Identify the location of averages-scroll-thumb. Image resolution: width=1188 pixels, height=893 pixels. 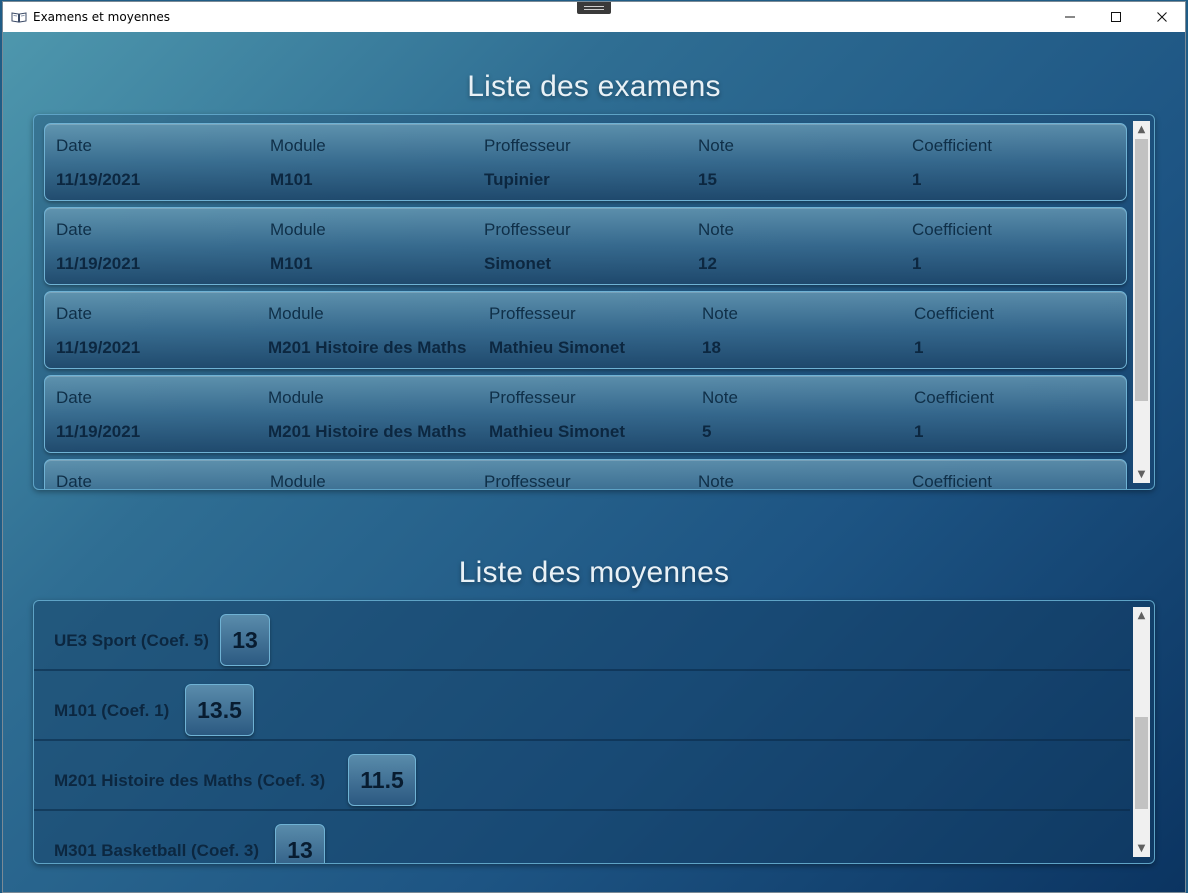
(1141, 763).